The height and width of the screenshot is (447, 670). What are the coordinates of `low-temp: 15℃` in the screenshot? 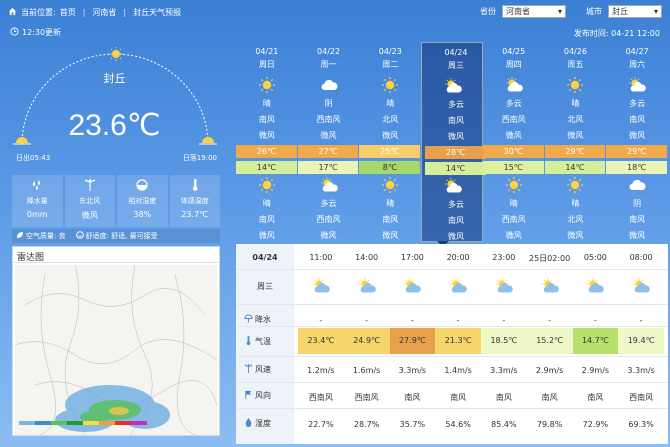 It's located at (513, 167).